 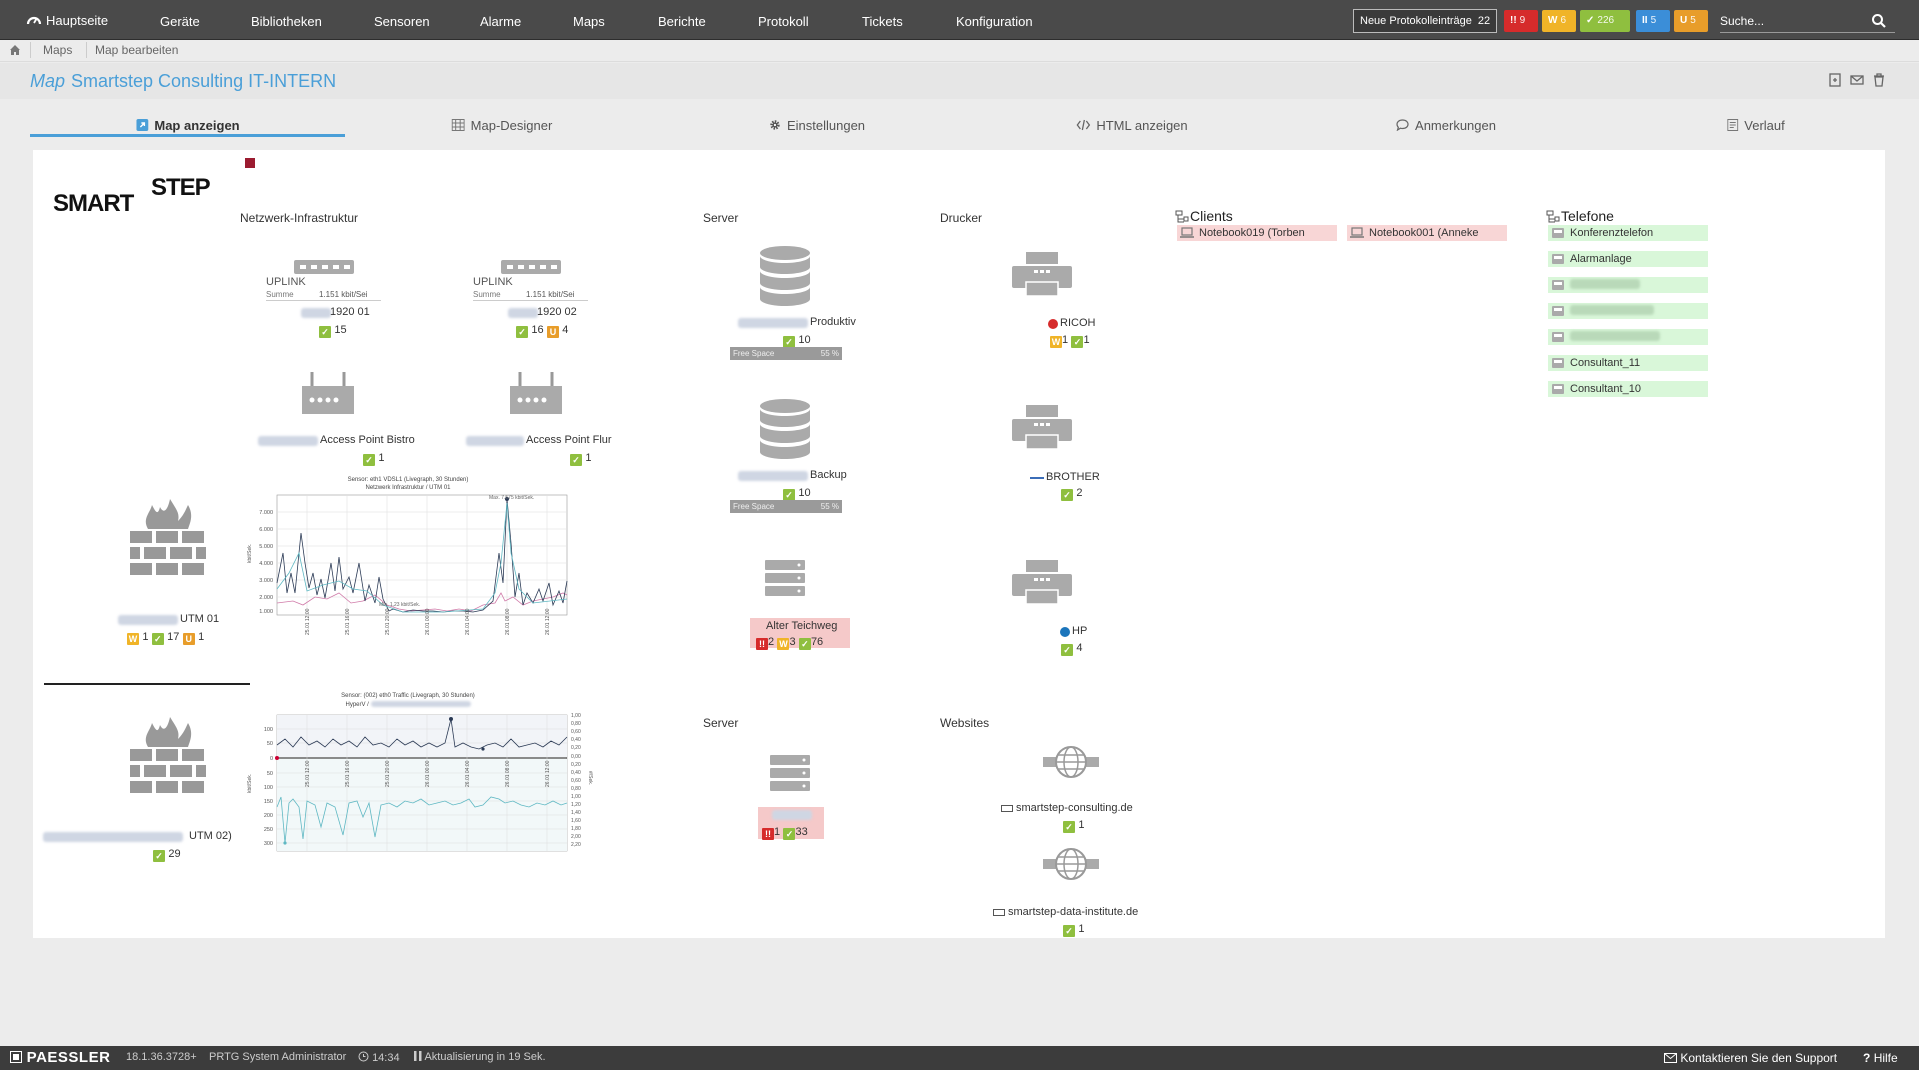 What do you see at coordinates (1073, 894) in the screenshot?
I see `website-smartstep-data-institute: smartstep-data-institute.de ✓ 1` at bounding box center [1073, 894].